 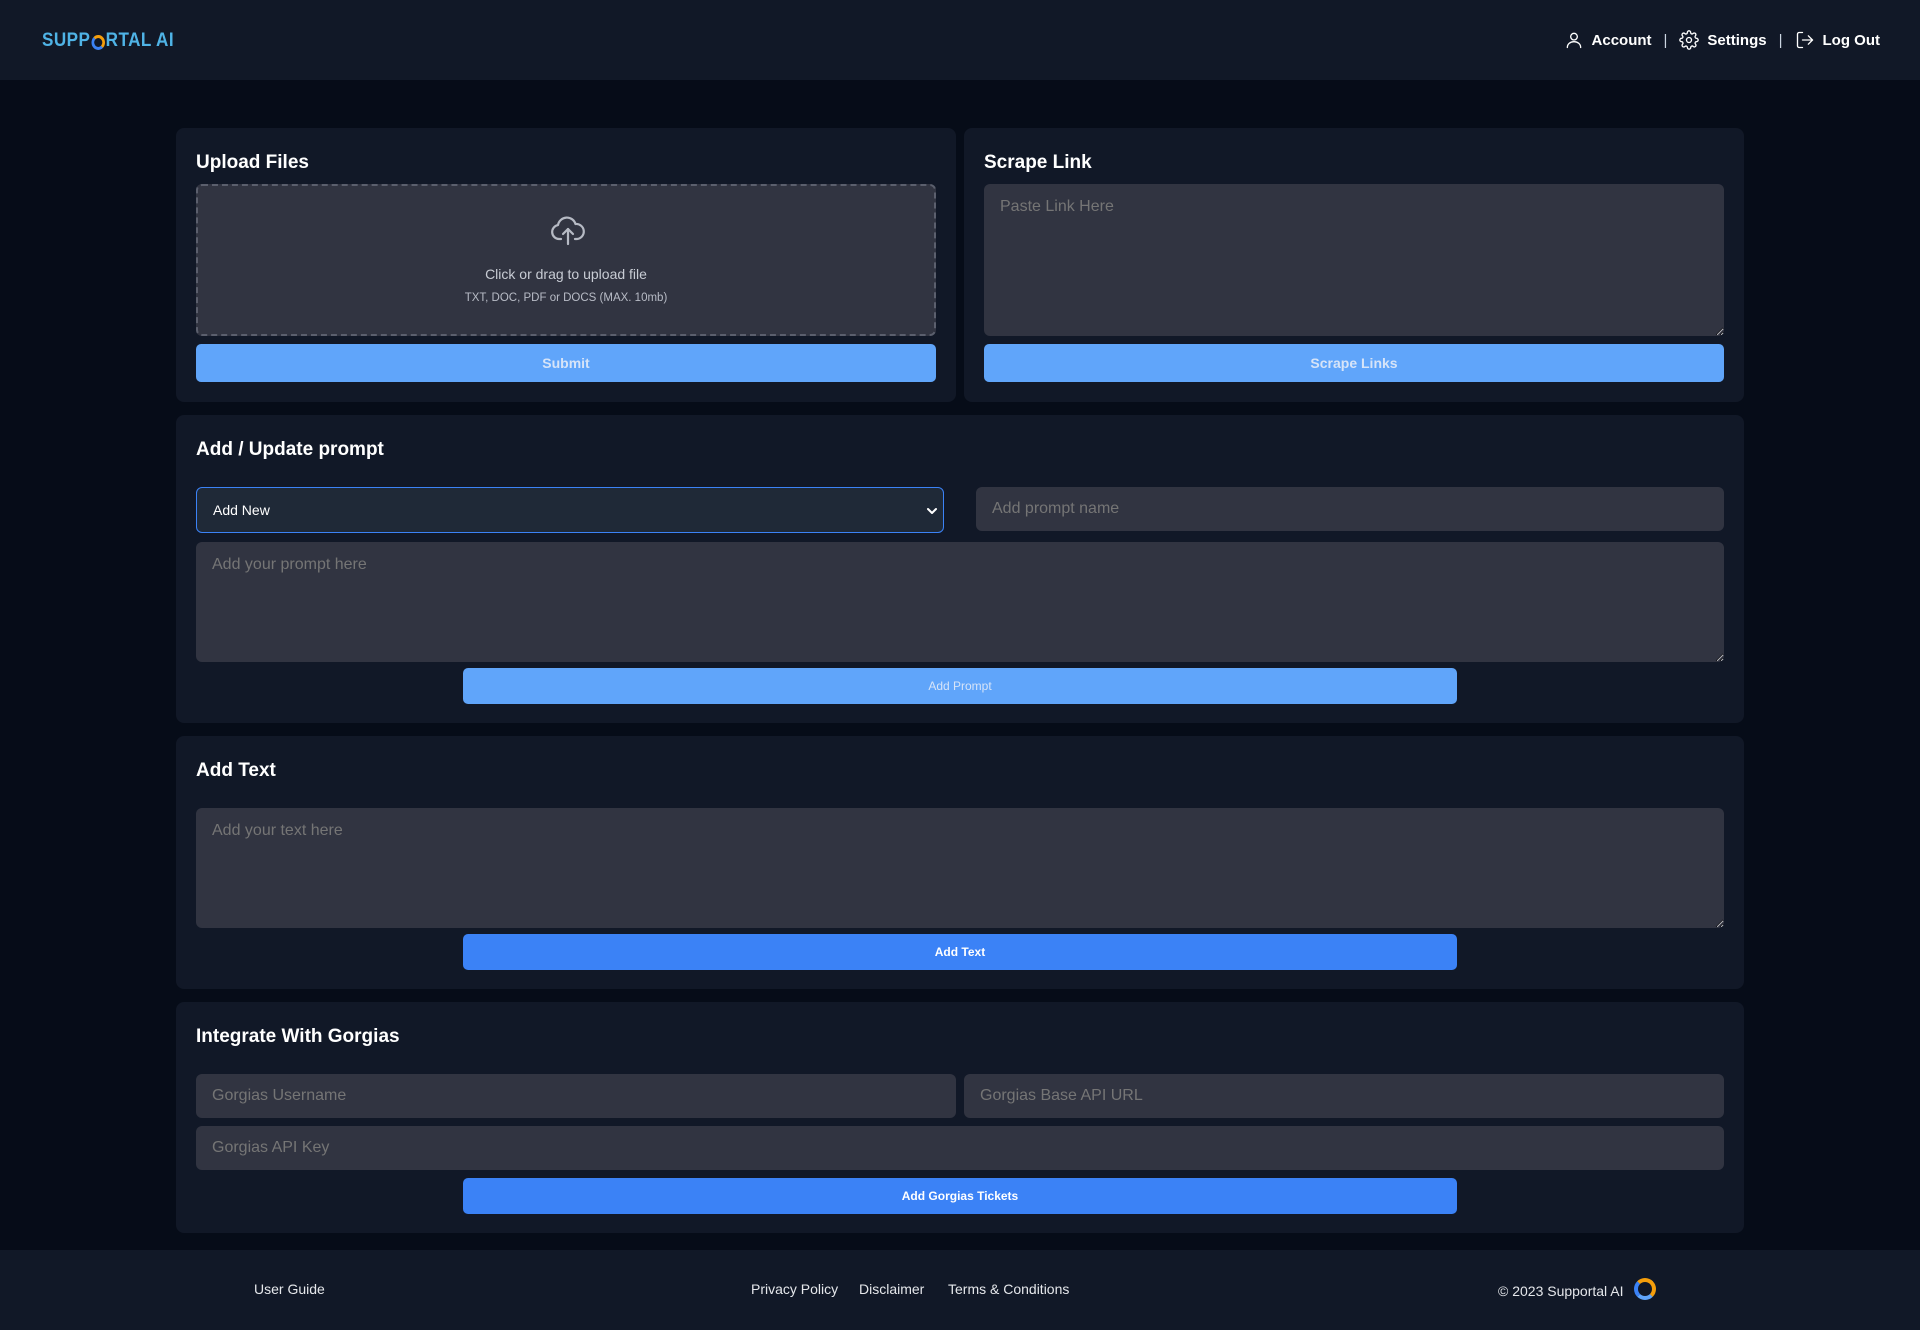 What do you see at coordinates (960, 952) in the screenshot?
I see `add-text-button: Add Text` at bounding box center [960, 952].